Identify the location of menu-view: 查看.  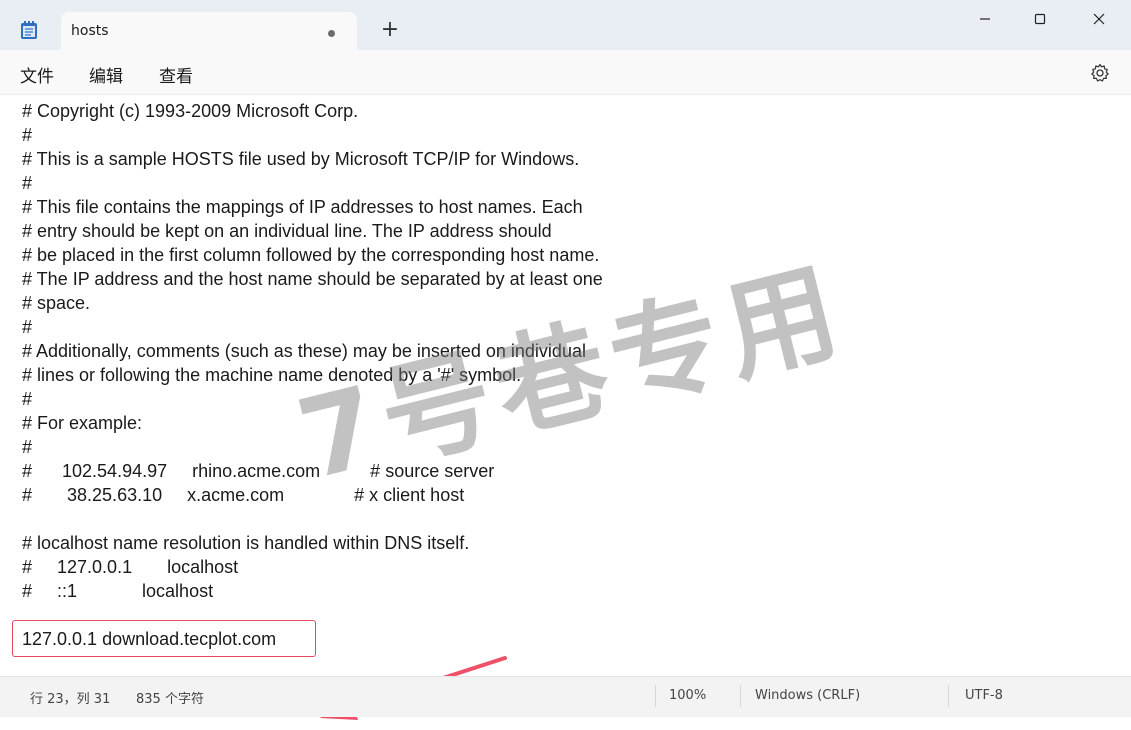
(176, 74).